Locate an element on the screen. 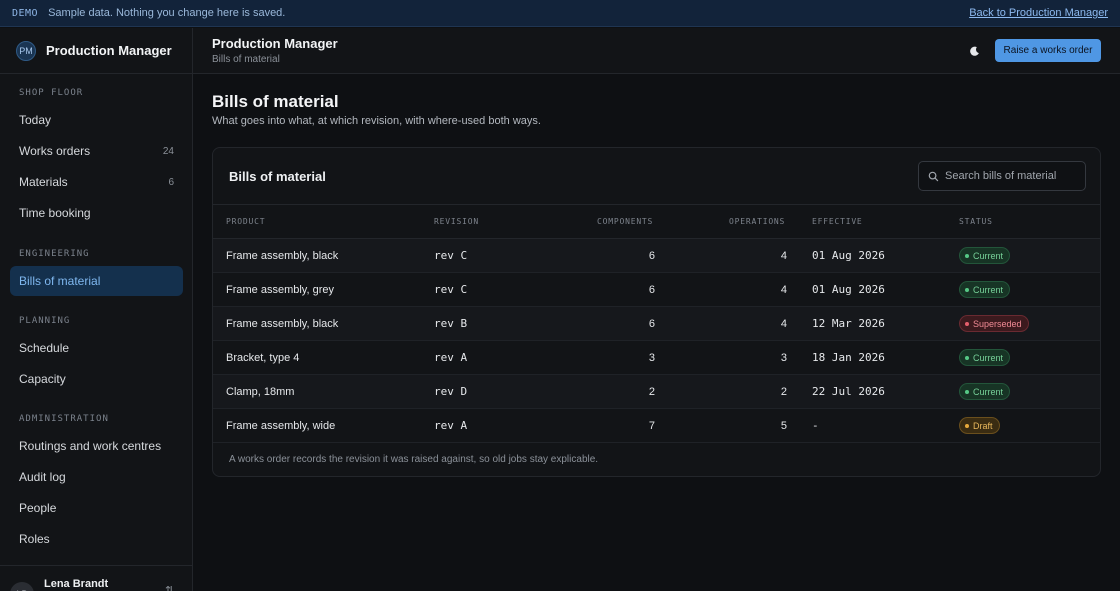 Image resolution: width=1120 pixels, height=591 pixels. status-badge: Draft is located at coordinates (979, 425).